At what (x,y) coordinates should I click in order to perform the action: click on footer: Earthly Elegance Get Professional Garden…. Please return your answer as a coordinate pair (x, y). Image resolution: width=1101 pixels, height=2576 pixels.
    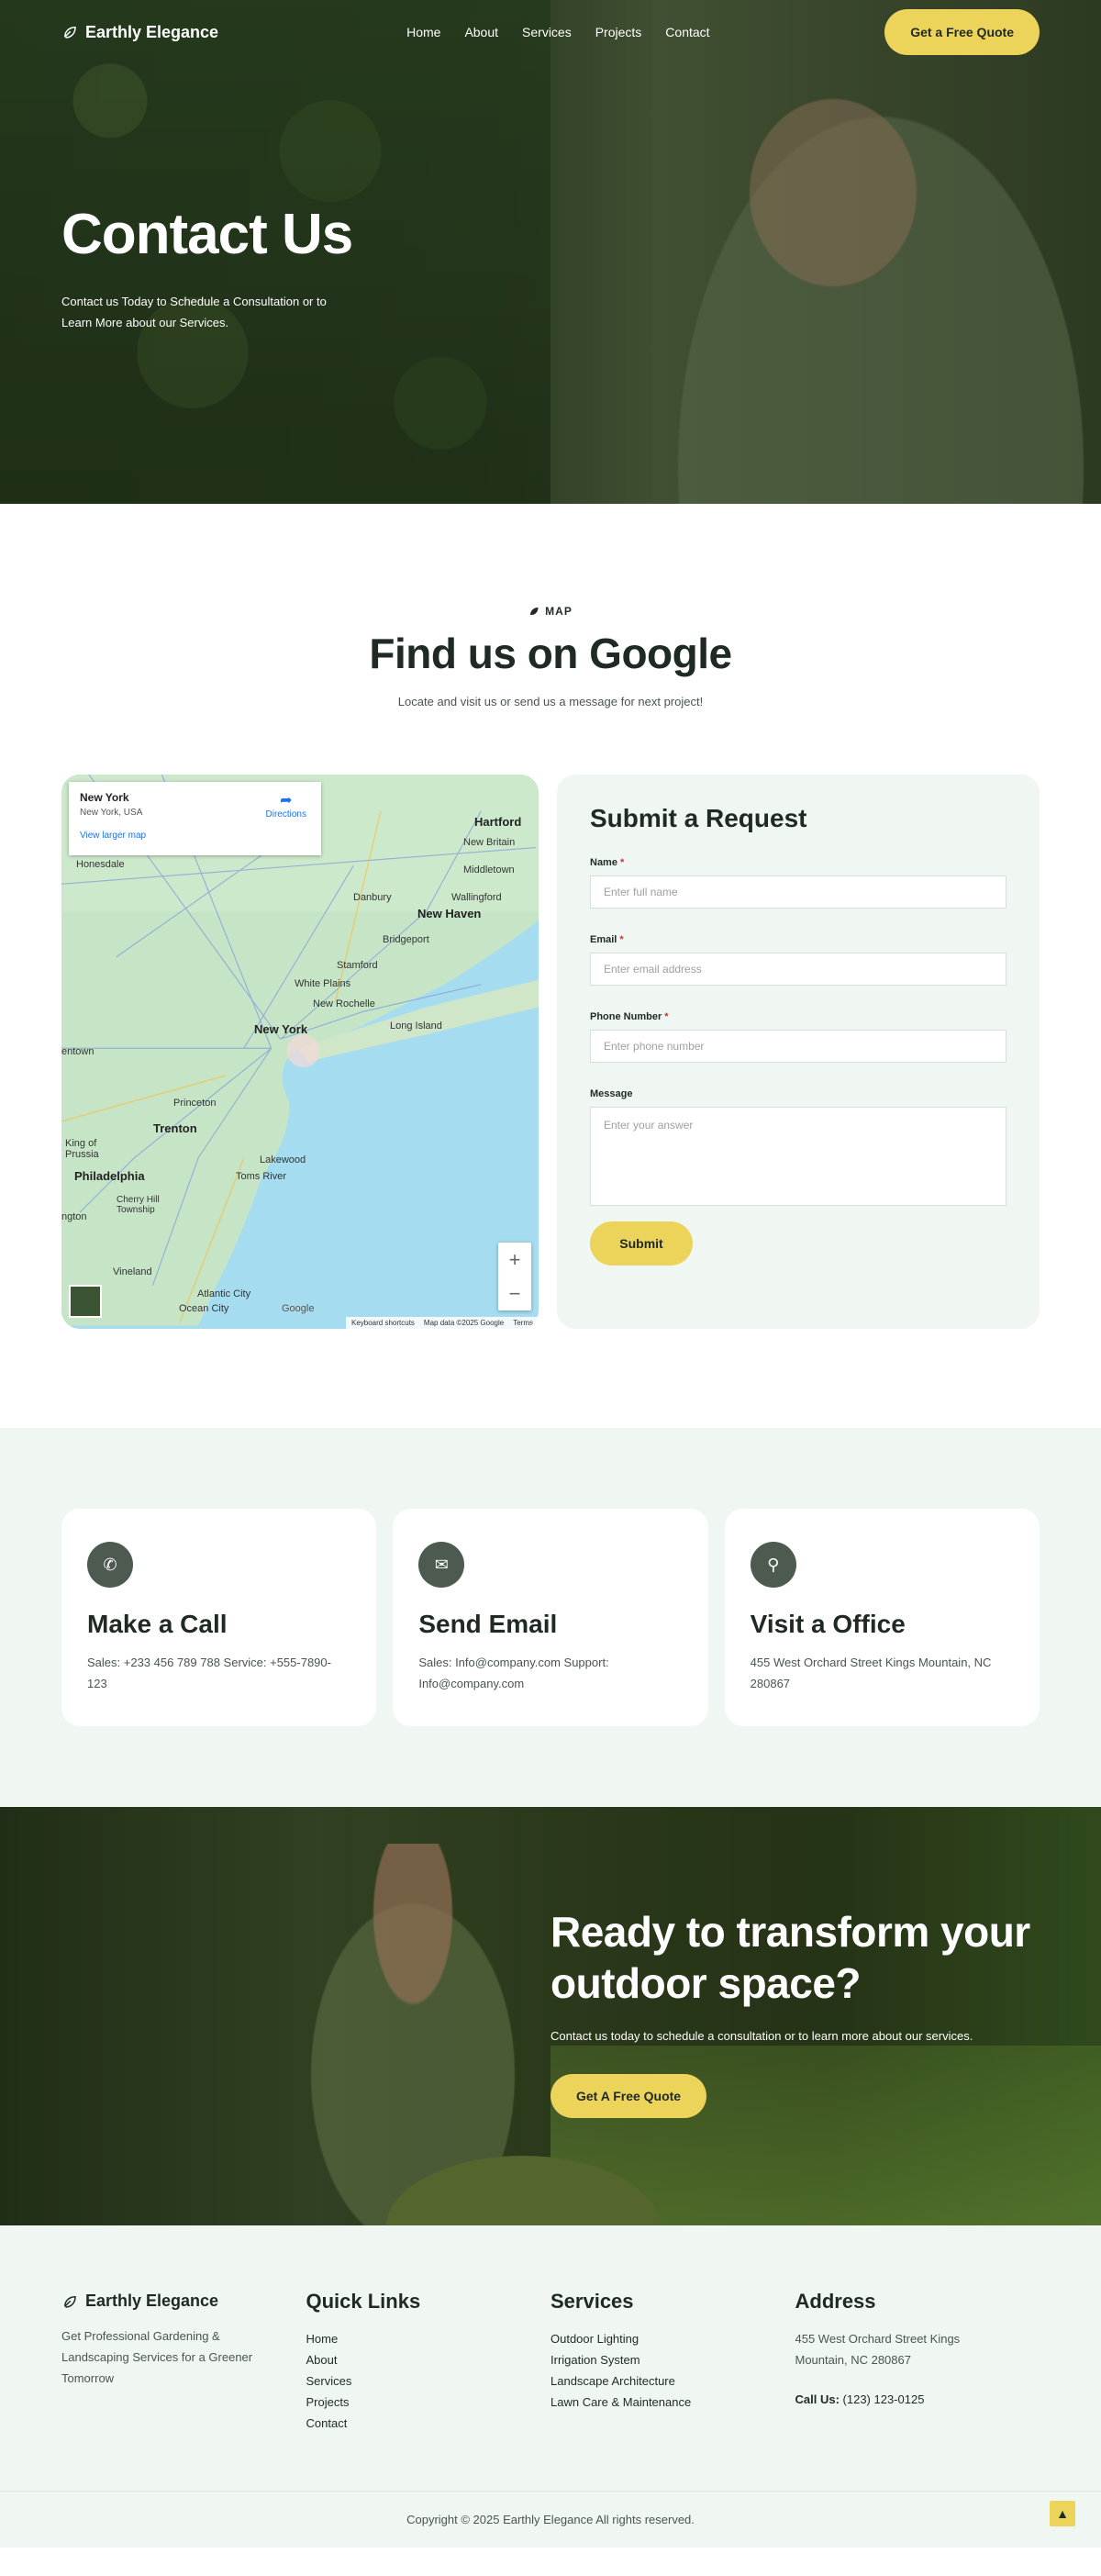
    Looking at the image, I should click on (551, 2358).